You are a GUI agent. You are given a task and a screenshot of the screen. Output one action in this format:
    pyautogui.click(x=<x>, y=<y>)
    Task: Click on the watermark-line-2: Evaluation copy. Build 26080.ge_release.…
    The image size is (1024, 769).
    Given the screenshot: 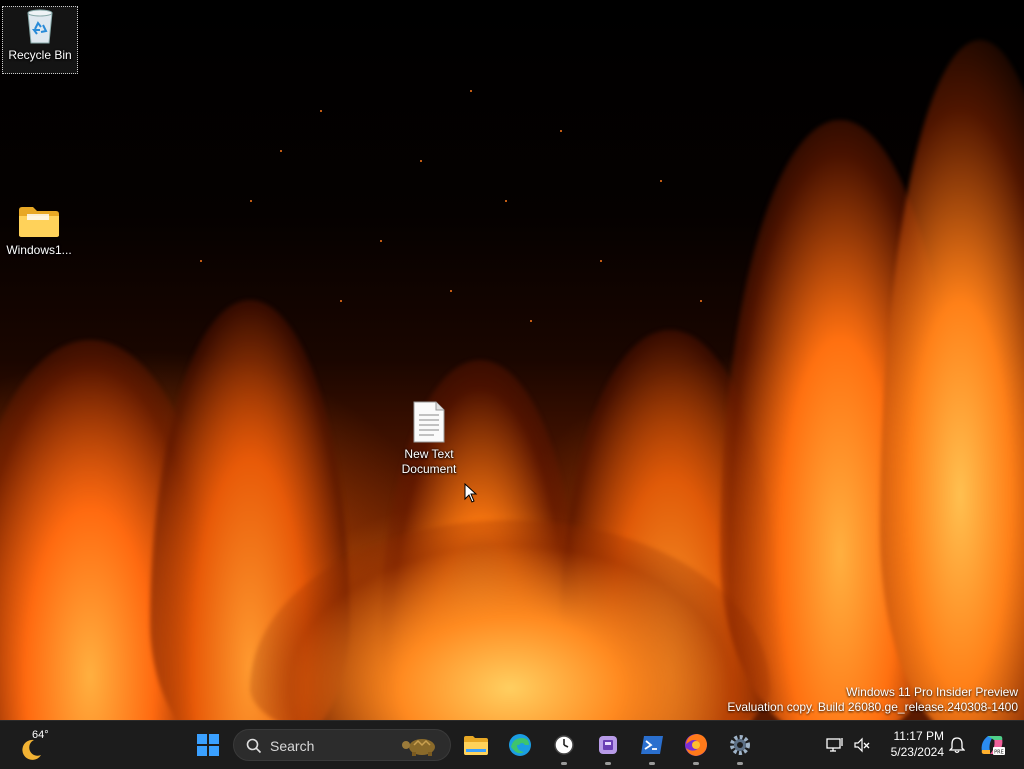 What is the action you would take?
    pyautogui.click(x=872, y=707)
    